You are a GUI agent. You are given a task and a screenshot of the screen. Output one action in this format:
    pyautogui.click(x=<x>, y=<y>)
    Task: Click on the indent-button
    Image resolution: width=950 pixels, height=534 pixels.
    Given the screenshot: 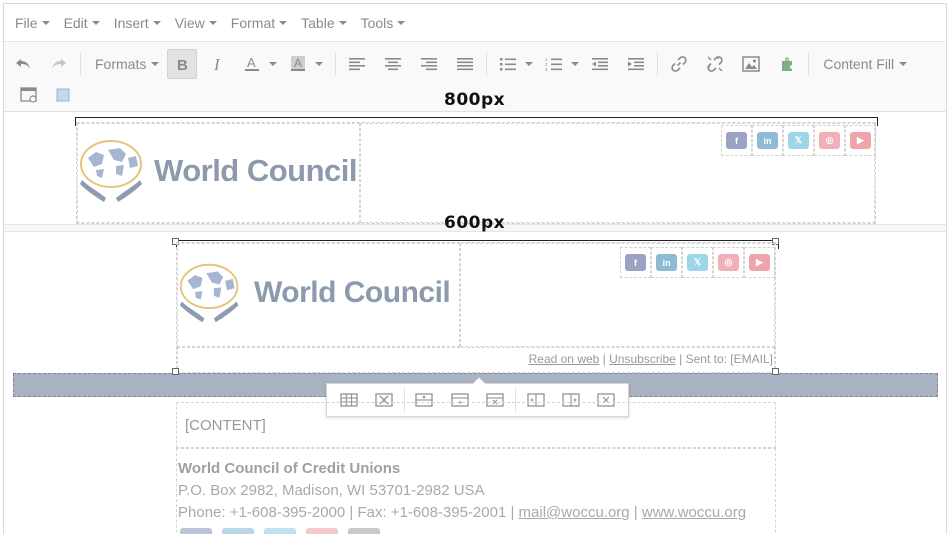 What is the action you would take?
    pyautogui.click(x=636, y=64)
    